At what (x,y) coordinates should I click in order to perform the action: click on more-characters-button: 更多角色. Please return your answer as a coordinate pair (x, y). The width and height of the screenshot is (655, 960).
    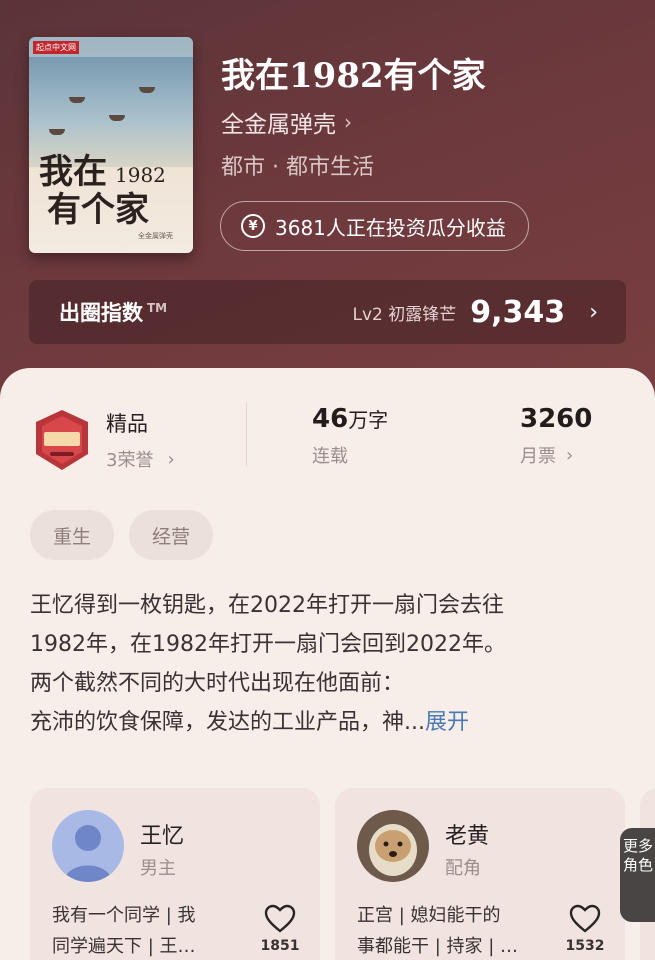
    Looking at the image, I should click on (637, 875).